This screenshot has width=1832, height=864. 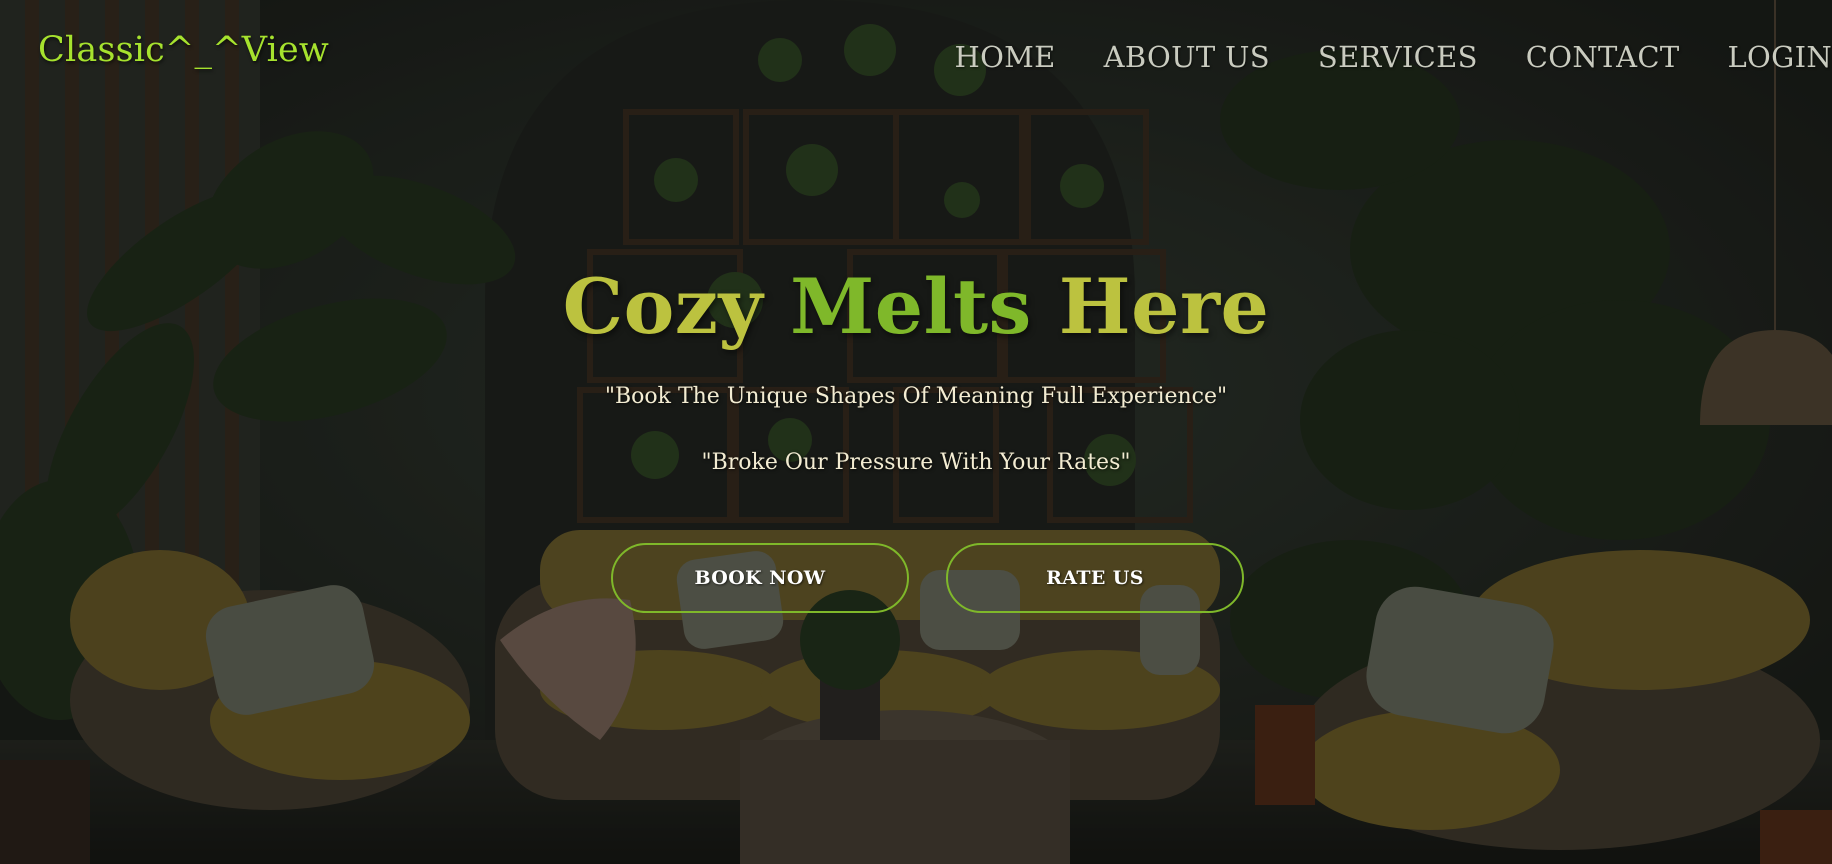 I want to click on hero-title-part2: Here, so click(x=1150, y=306).